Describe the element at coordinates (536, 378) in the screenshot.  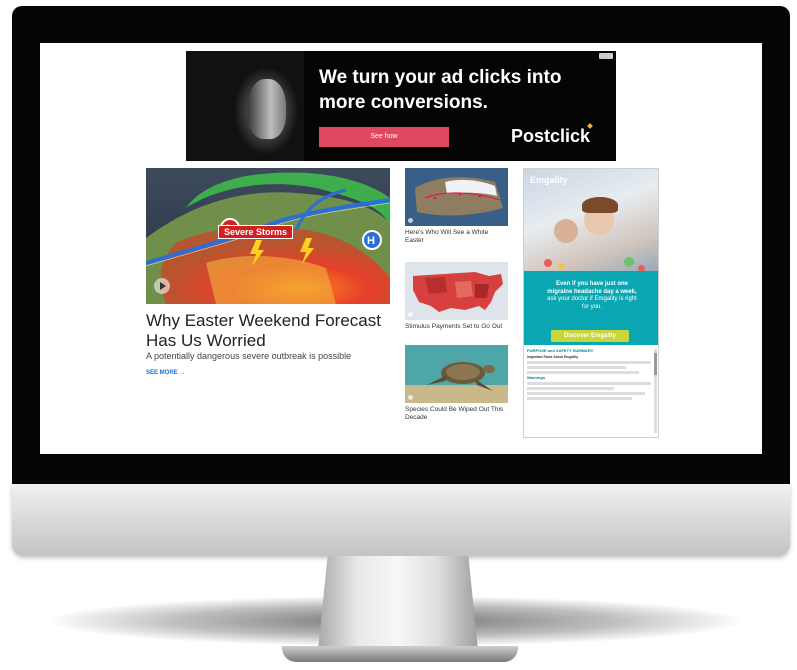
I see `isi-warnings-heading: Warnings` at that location.